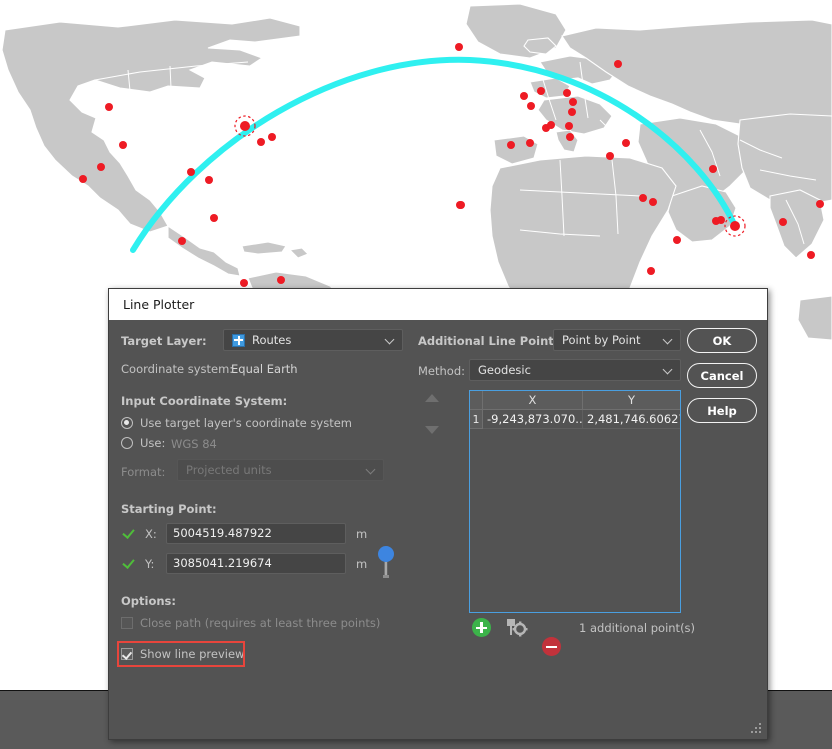 This screenshot has width=832, height=749. Describe the element at coordinates (313, 340) in the screenshot. I see `target-layer-combobox: Routes` at that location.